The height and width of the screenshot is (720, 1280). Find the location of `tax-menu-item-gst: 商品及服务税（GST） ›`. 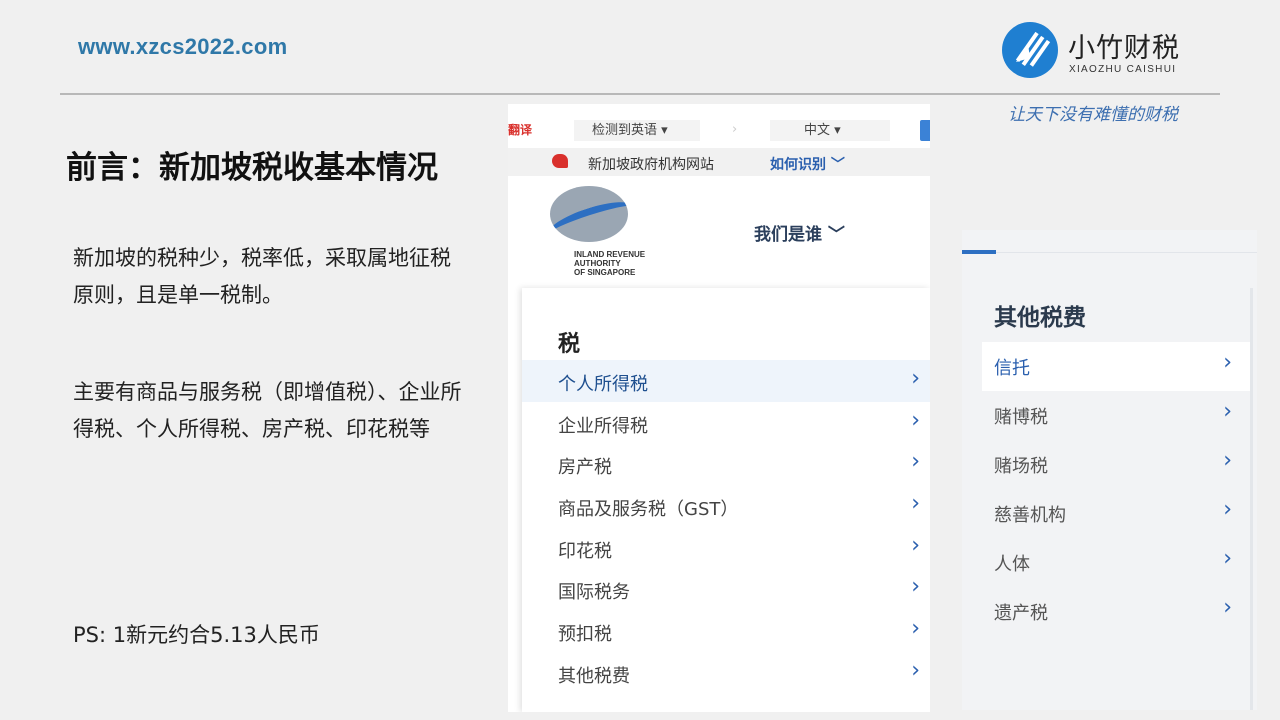

tax-menu-item-gst: 商品及服务税（GST） › is located at coordinates (726, 506).